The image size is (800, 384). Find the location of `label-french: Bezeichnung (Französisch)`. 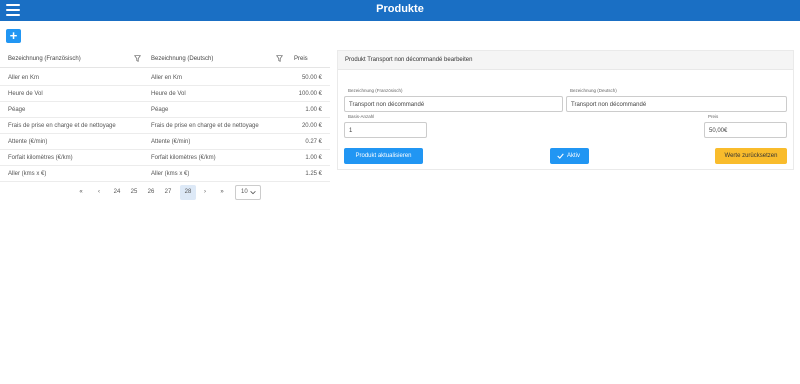

label-french: Bezeichnung (Französisch) is located at coordinates (375, 90).